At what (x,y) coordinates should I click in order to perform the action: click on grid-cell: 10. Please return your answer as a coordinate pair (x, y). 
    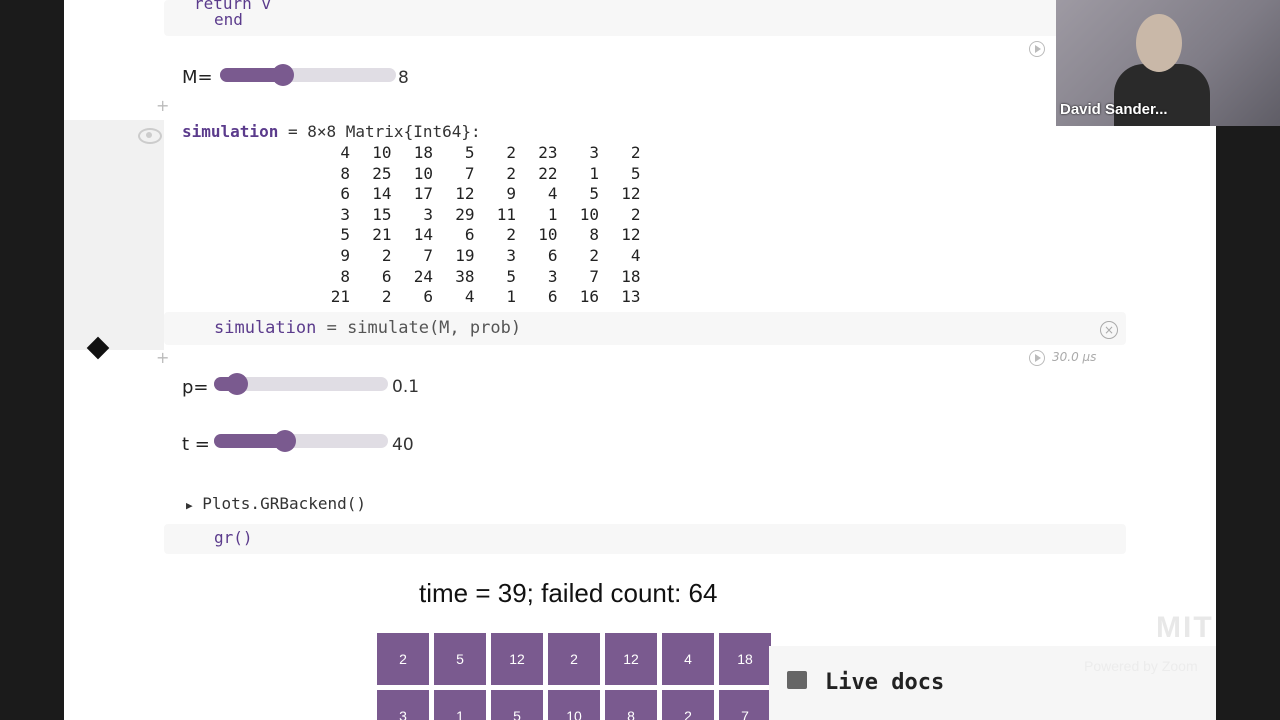
    Looking at the image, I should click on (574, 705).